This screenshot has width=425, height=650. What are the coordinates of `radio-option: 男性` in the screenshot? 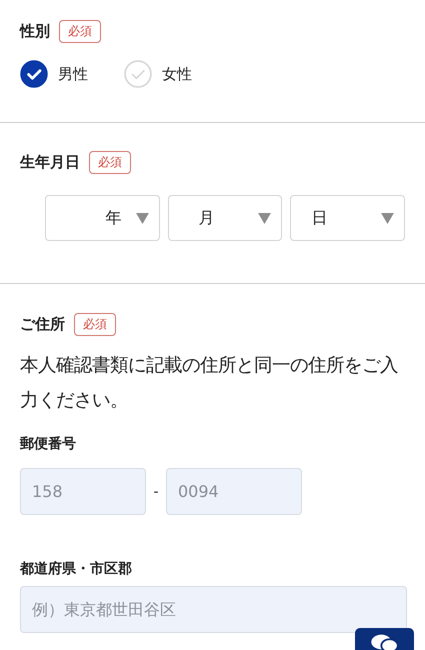 It's located at (54, 74).